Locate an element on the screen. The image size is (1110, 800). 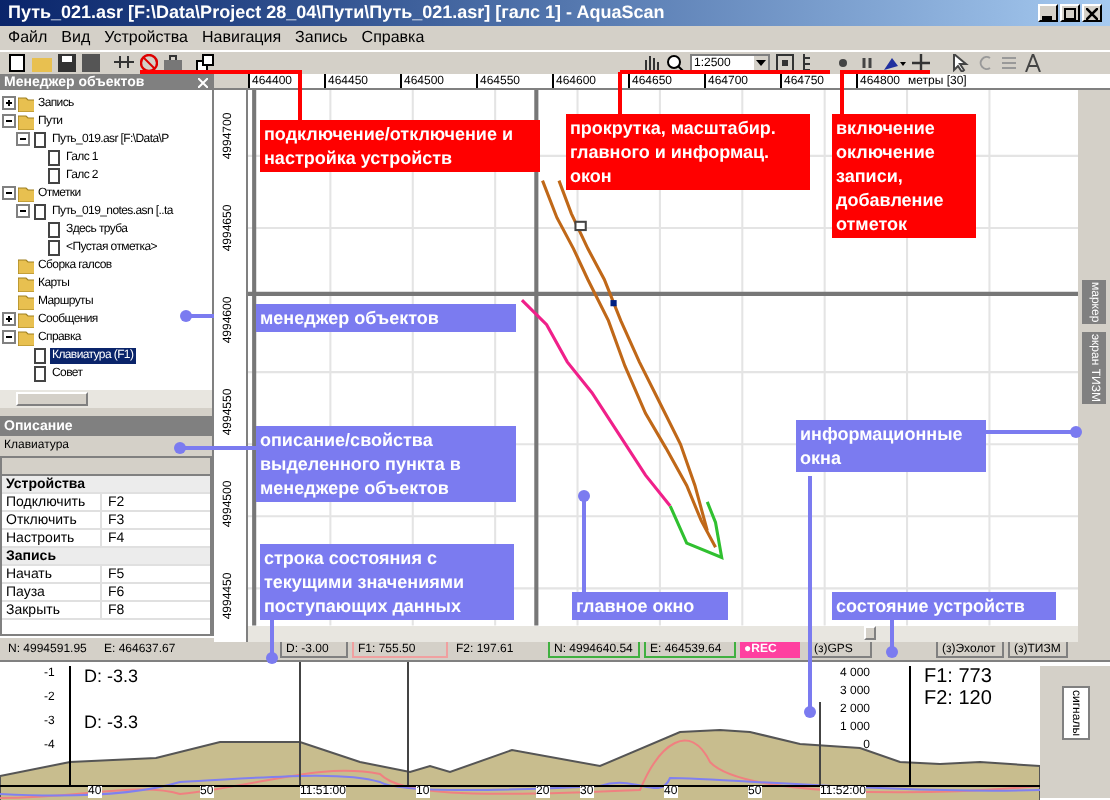
callout-label: состояние устройств is located at coordinates (944, 606).